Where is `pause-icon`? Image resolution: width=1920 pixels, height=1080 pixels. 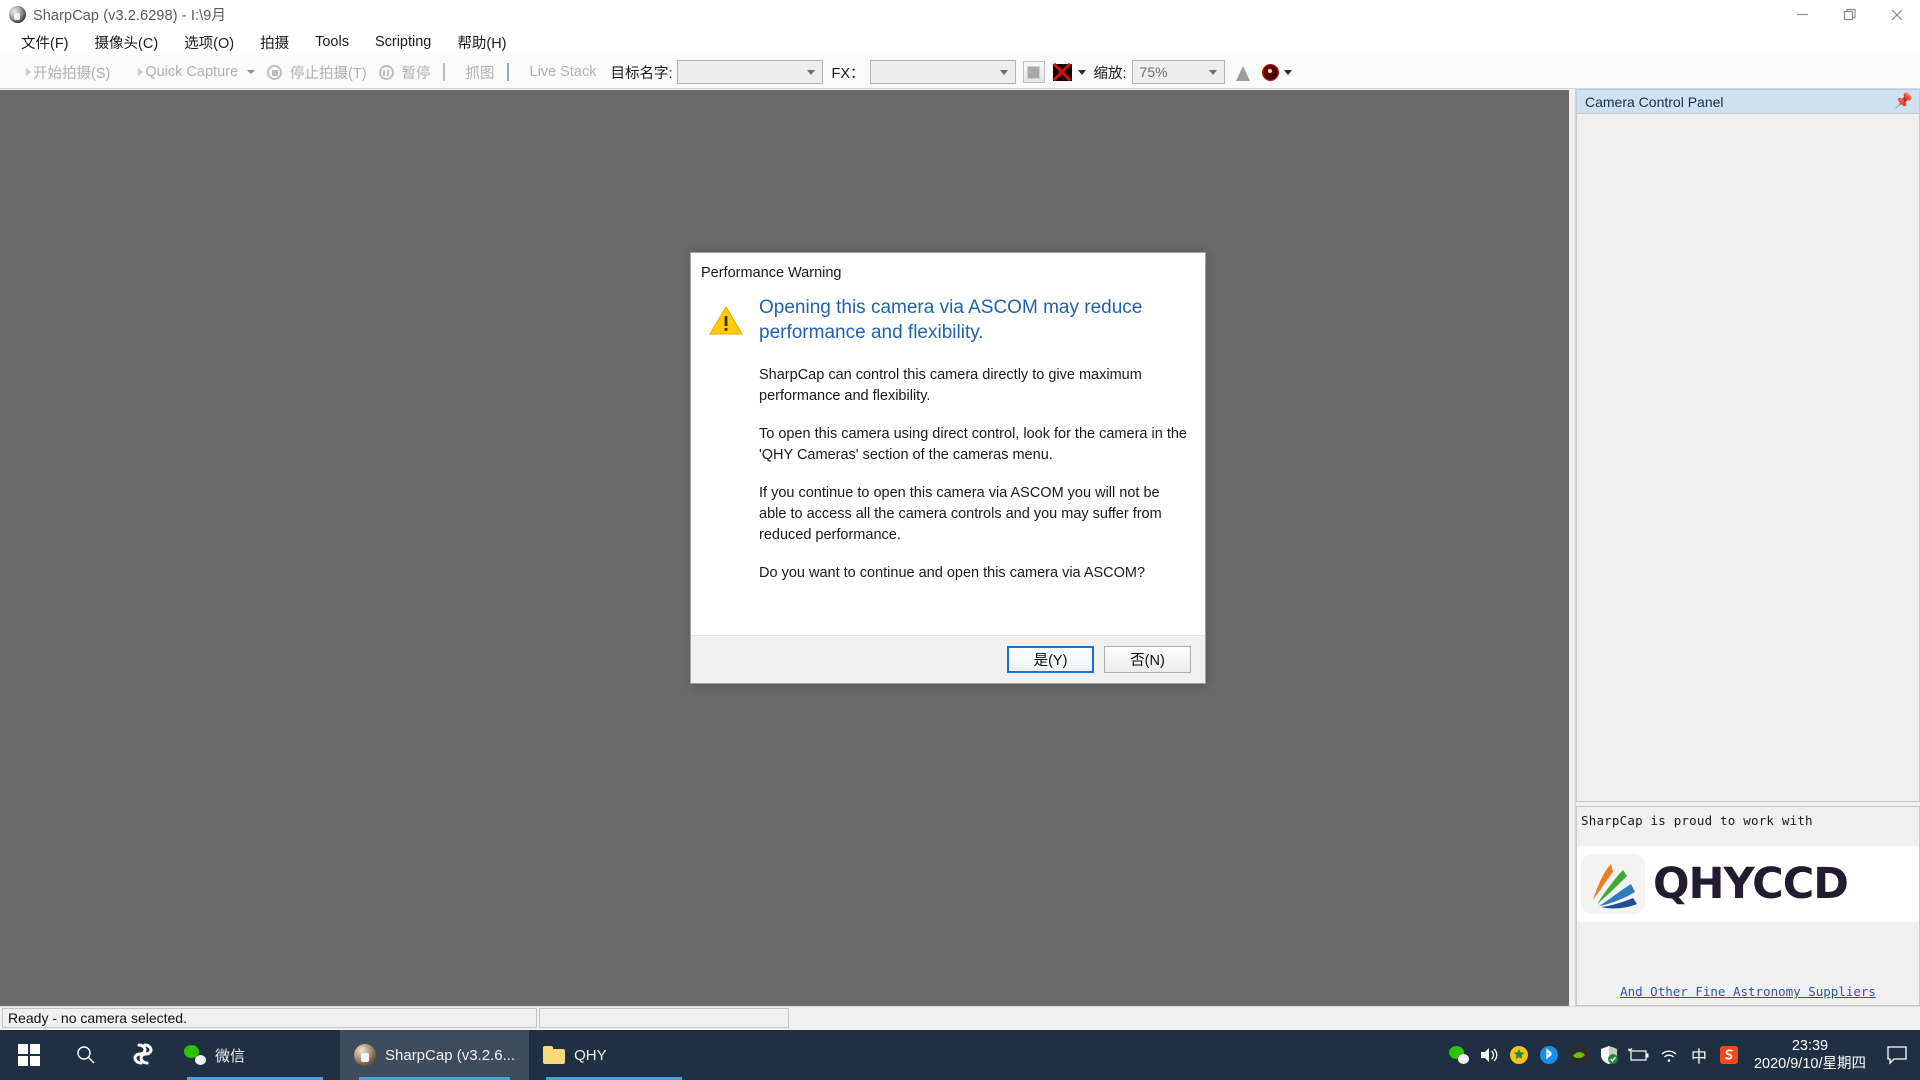
pause-icon is located at coordinates (387, 72).